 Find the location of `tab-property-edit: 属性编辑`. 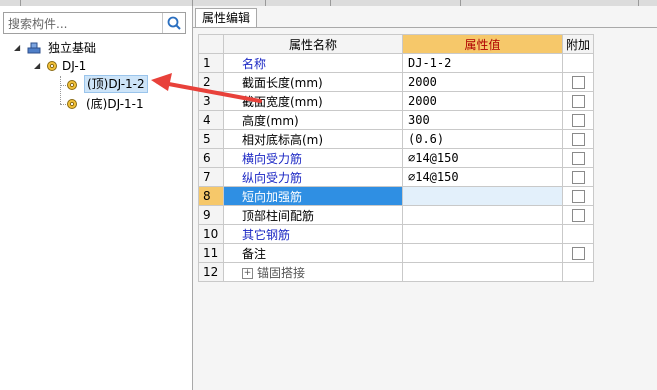

tab-property-edit: 属性编辑 is located at coordinates (226, 18).